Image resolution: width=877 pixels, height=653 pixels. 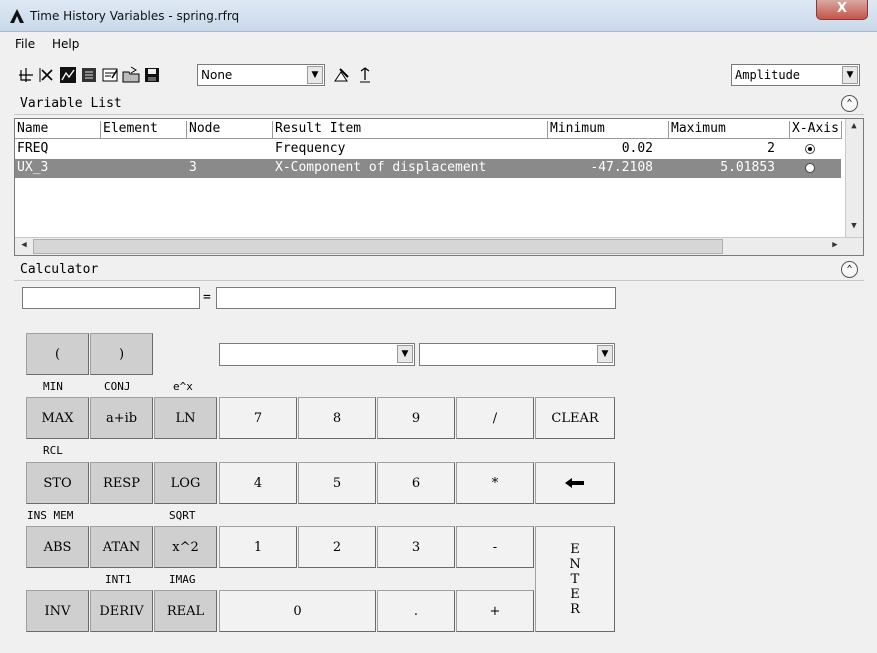 What do you see at coordinates (575, 418) in the screenshot?
I see `clear-button: CLEAR` at bounding box center [575, 418].